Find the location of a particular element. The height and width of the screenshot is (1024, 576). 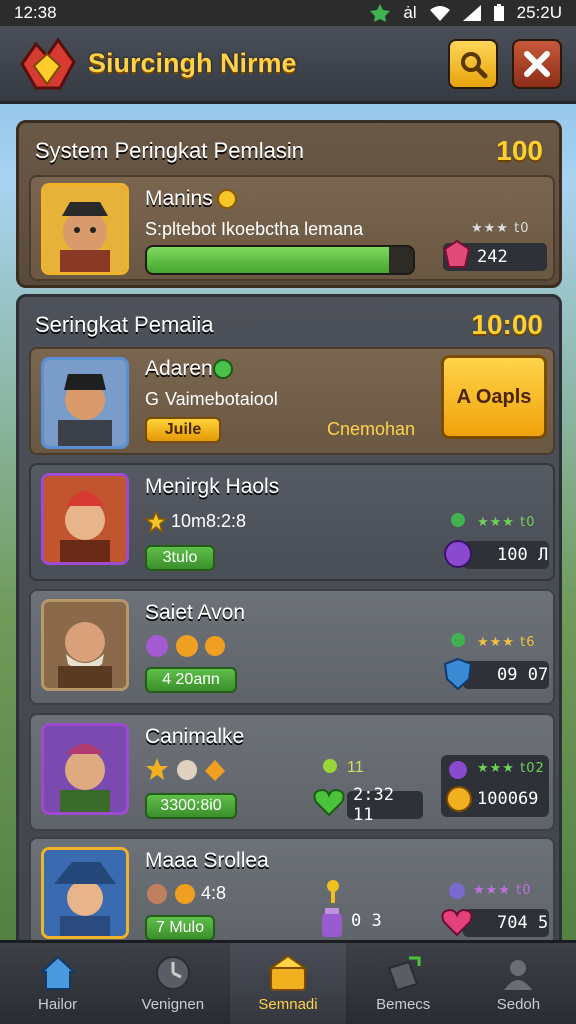

action-button-label: A Oapls is located at coordinates (494, 396).